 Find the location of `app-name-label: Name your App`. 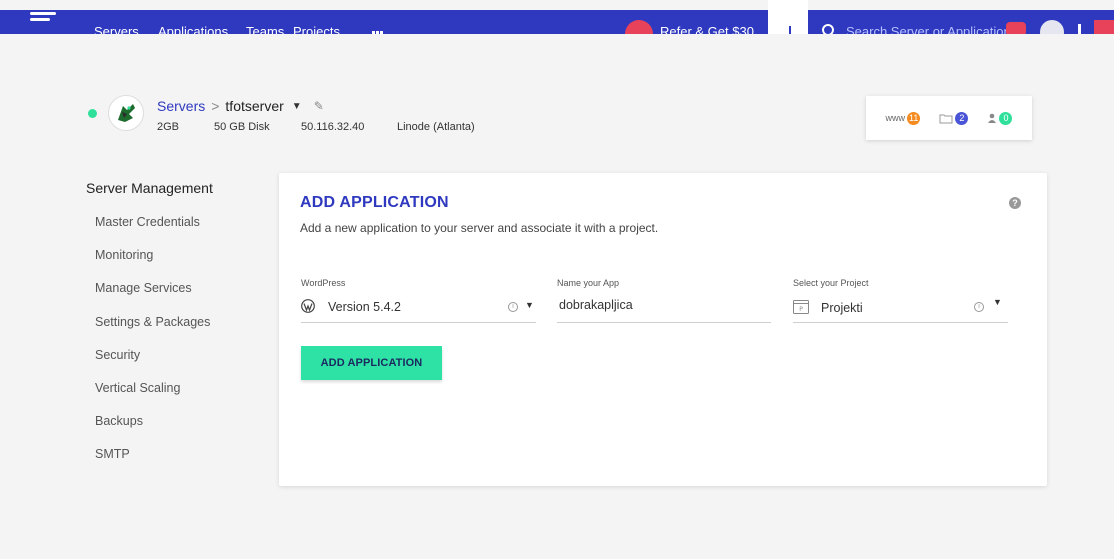

app-name-label: Name your App is located at coordinates (588, 283).